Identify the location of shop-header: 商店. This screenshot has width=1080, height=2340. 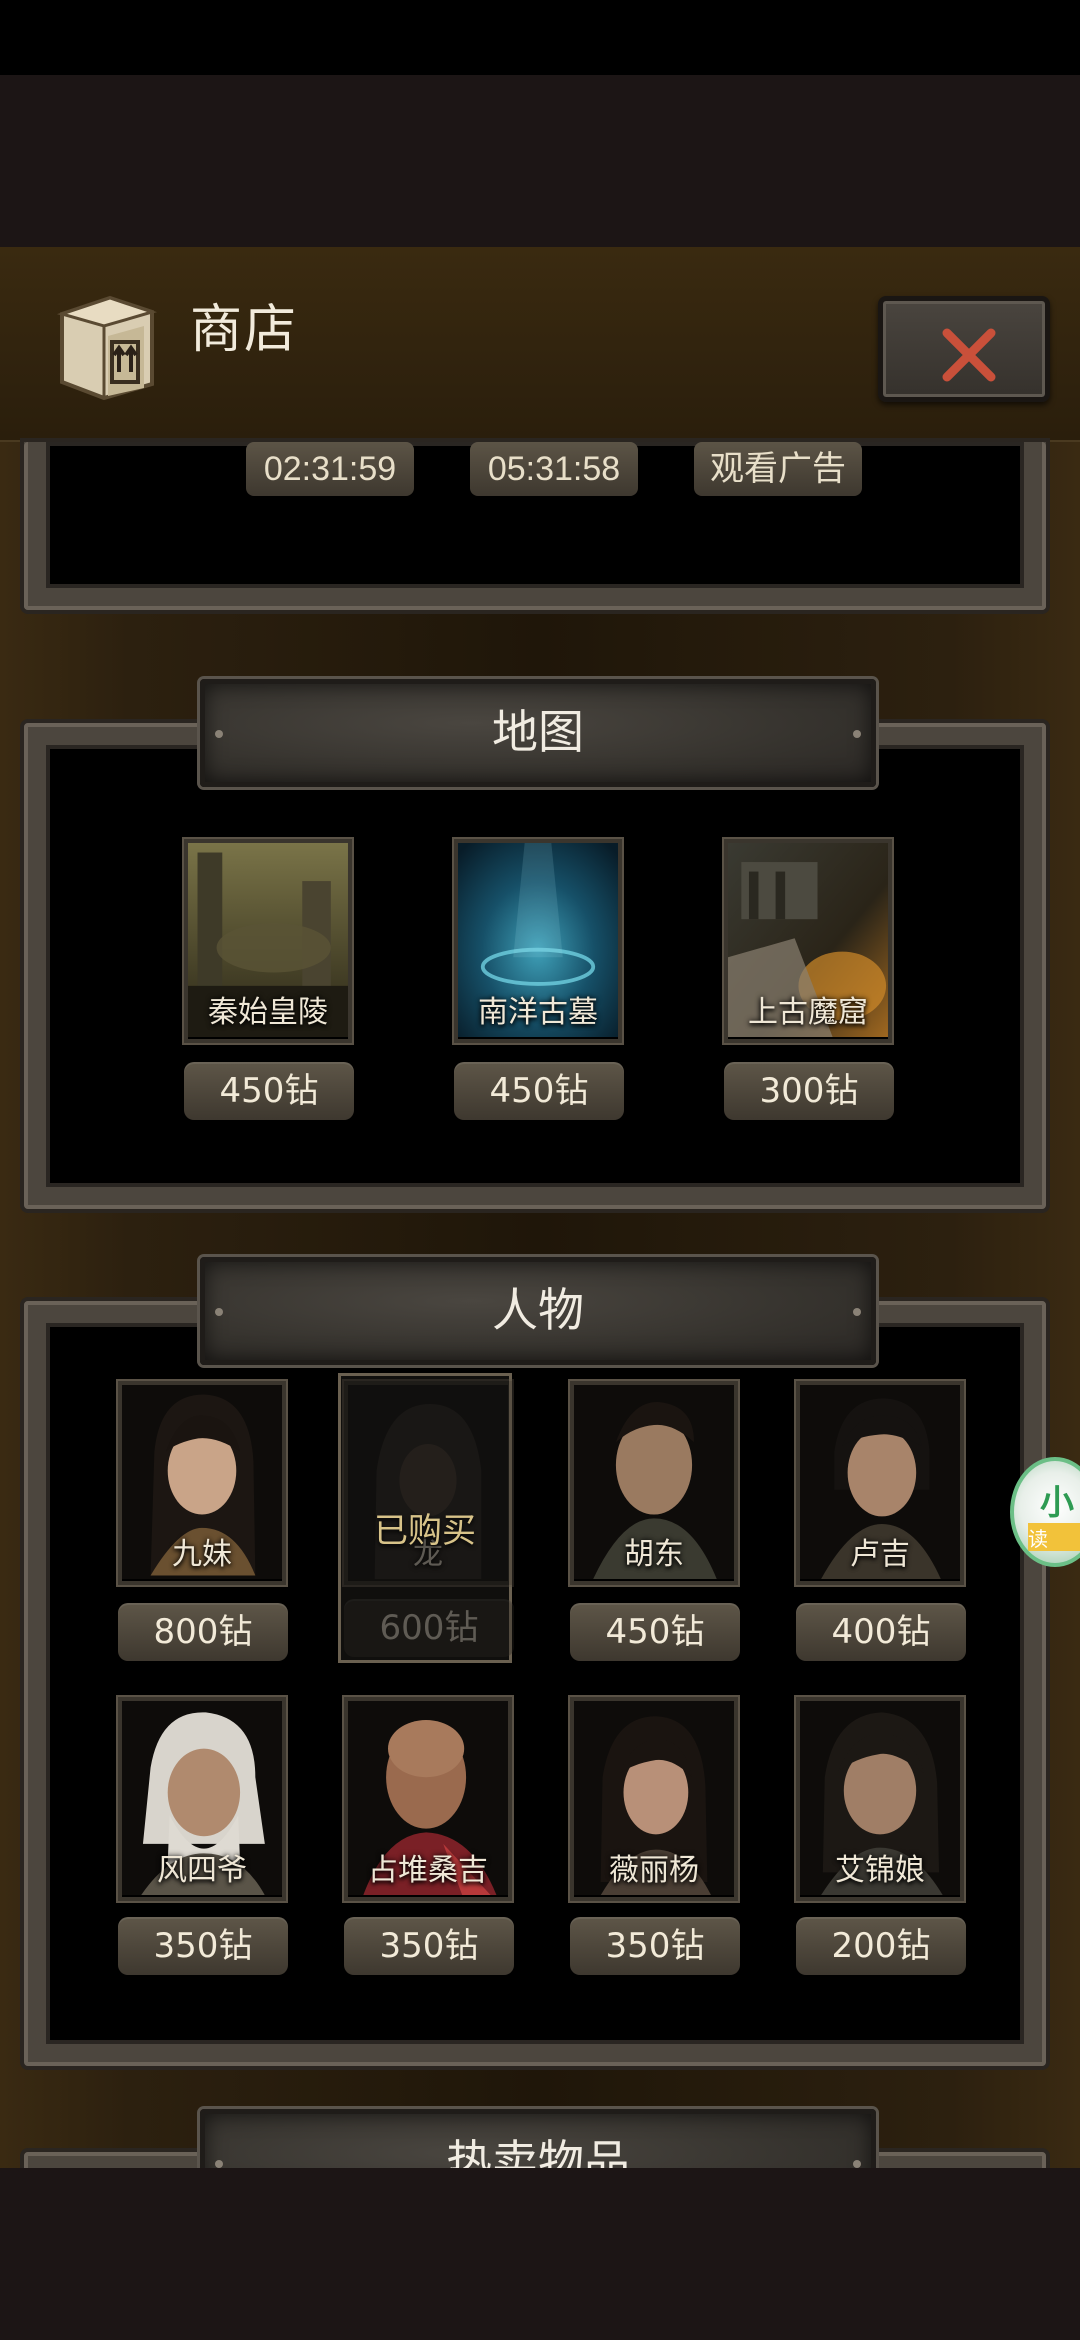
(540, 344).